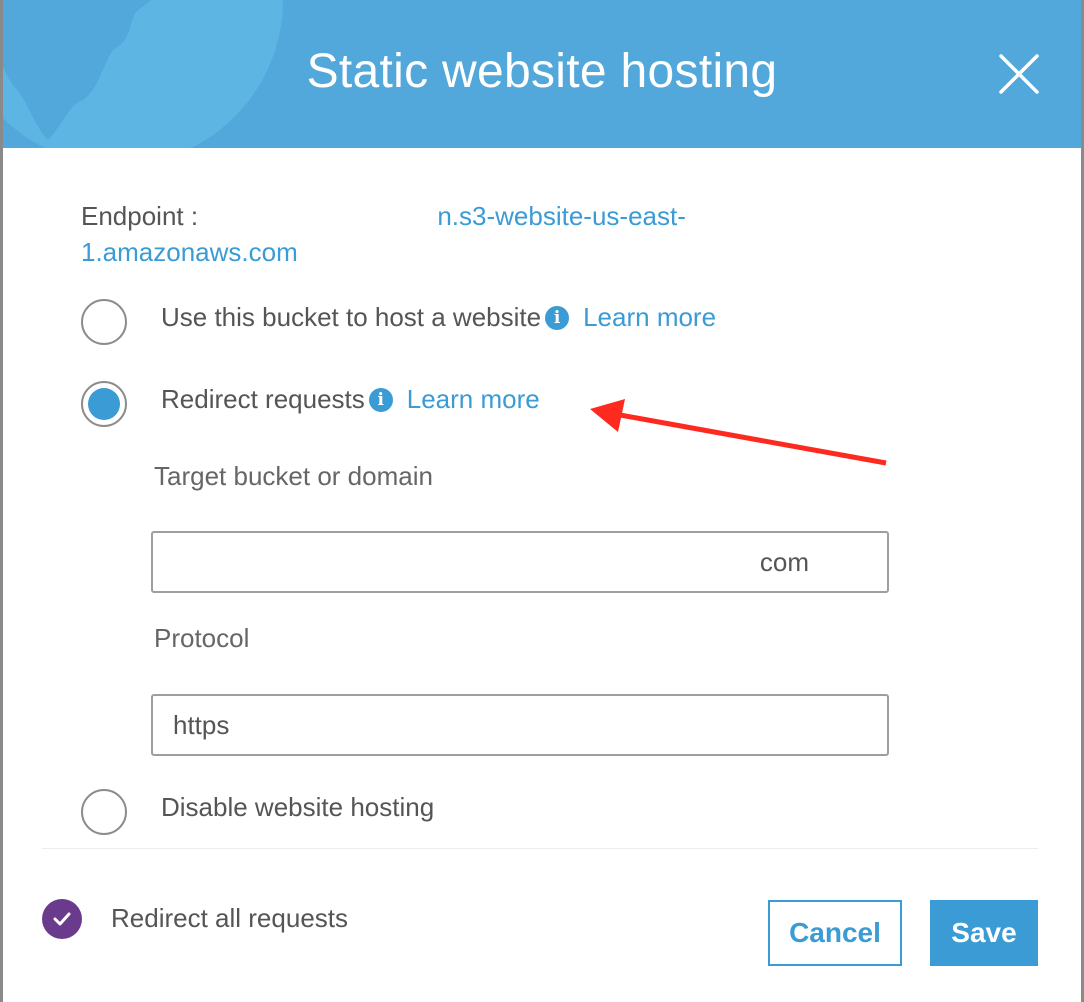 This screenshot has width=1084, height=1002. Describe the element at coordinates (298, 807) in the screenshot. I see `option-disable-hosting: Disable website hosting` at that location.